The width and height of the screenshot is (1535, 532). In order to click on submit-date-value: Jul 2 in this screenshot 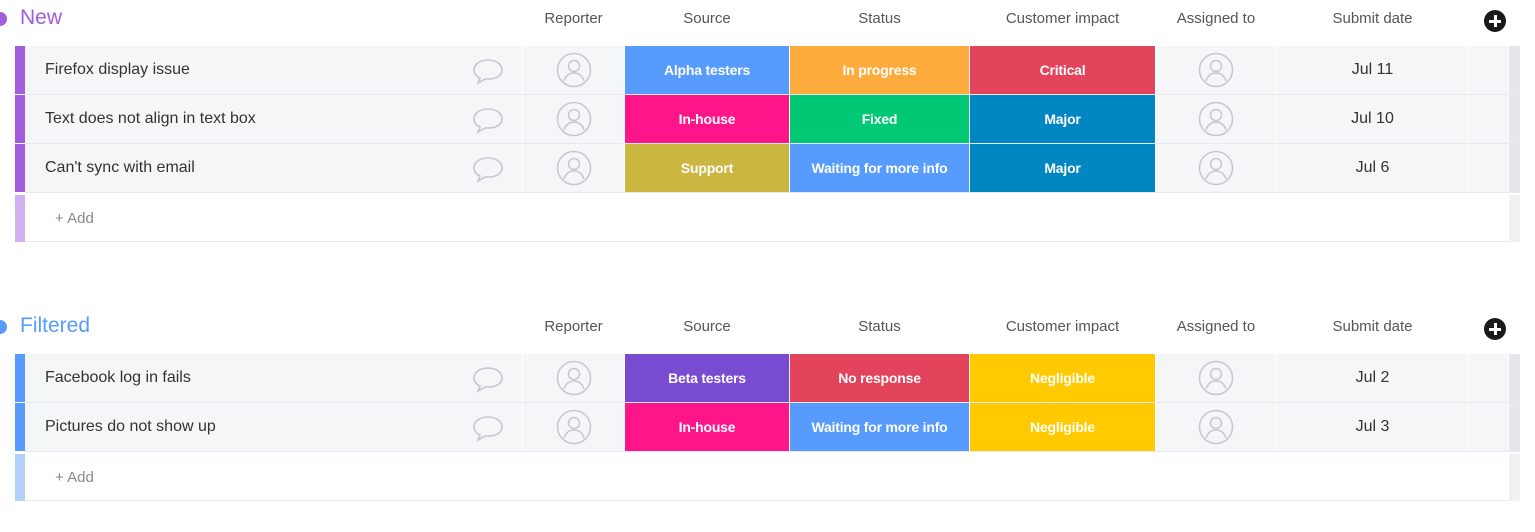, I will do `click(1372, 377)`.